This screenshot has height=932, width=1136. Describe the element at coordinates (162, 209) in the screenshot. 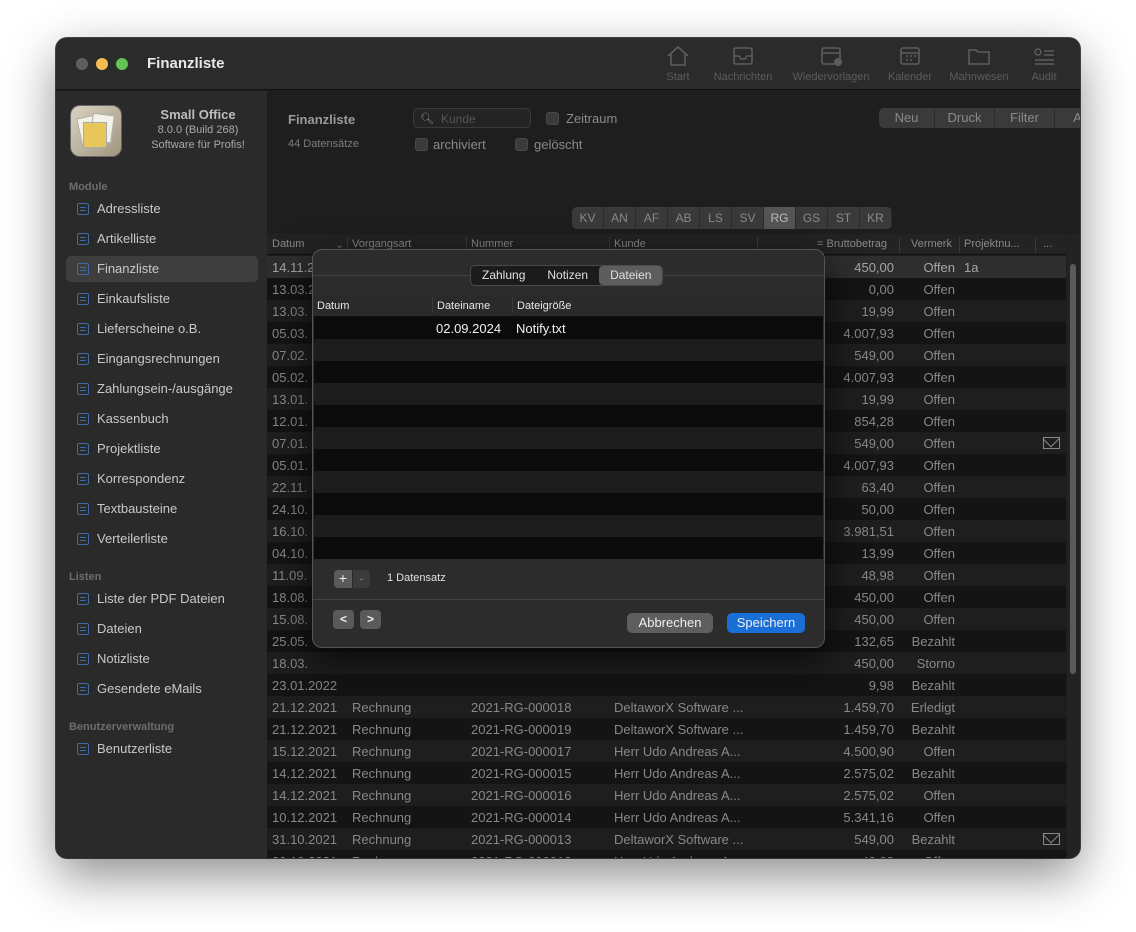

I see `sidebar-item-adressliste: Adressliste` at that location.